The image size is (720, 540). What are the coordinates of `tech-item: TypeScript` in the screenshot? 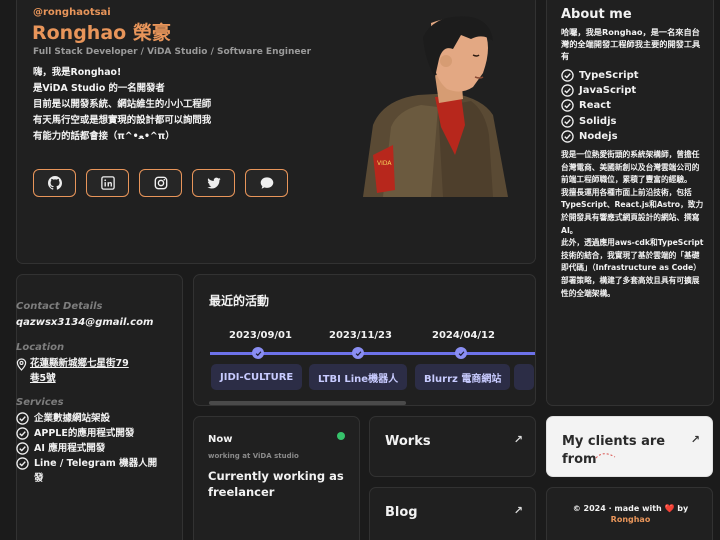 It's located at (600, 75).